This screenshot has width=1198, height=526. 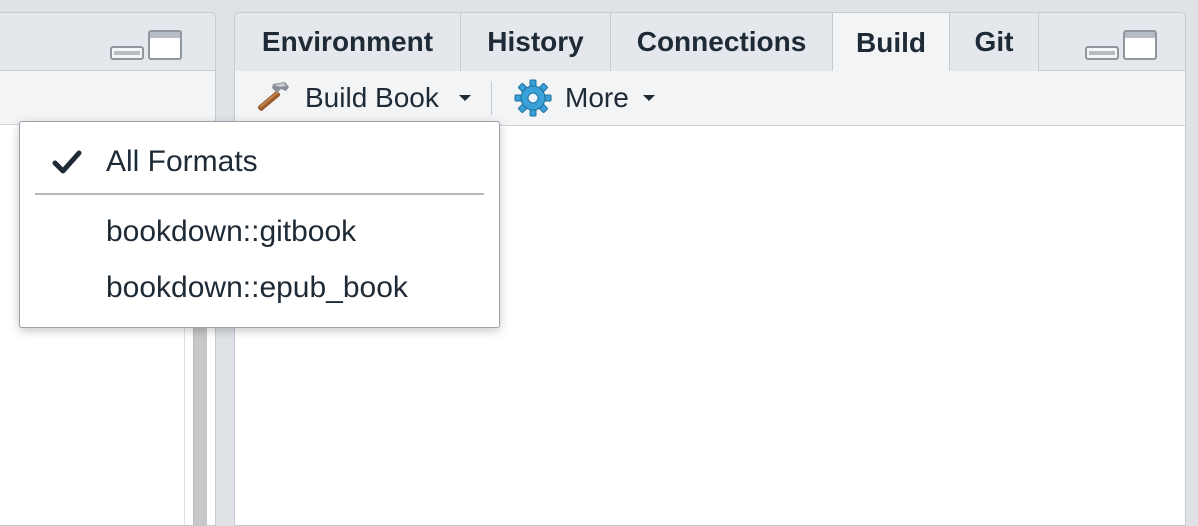 I want to click on checkmark-icon, so click(x=67, y=166).